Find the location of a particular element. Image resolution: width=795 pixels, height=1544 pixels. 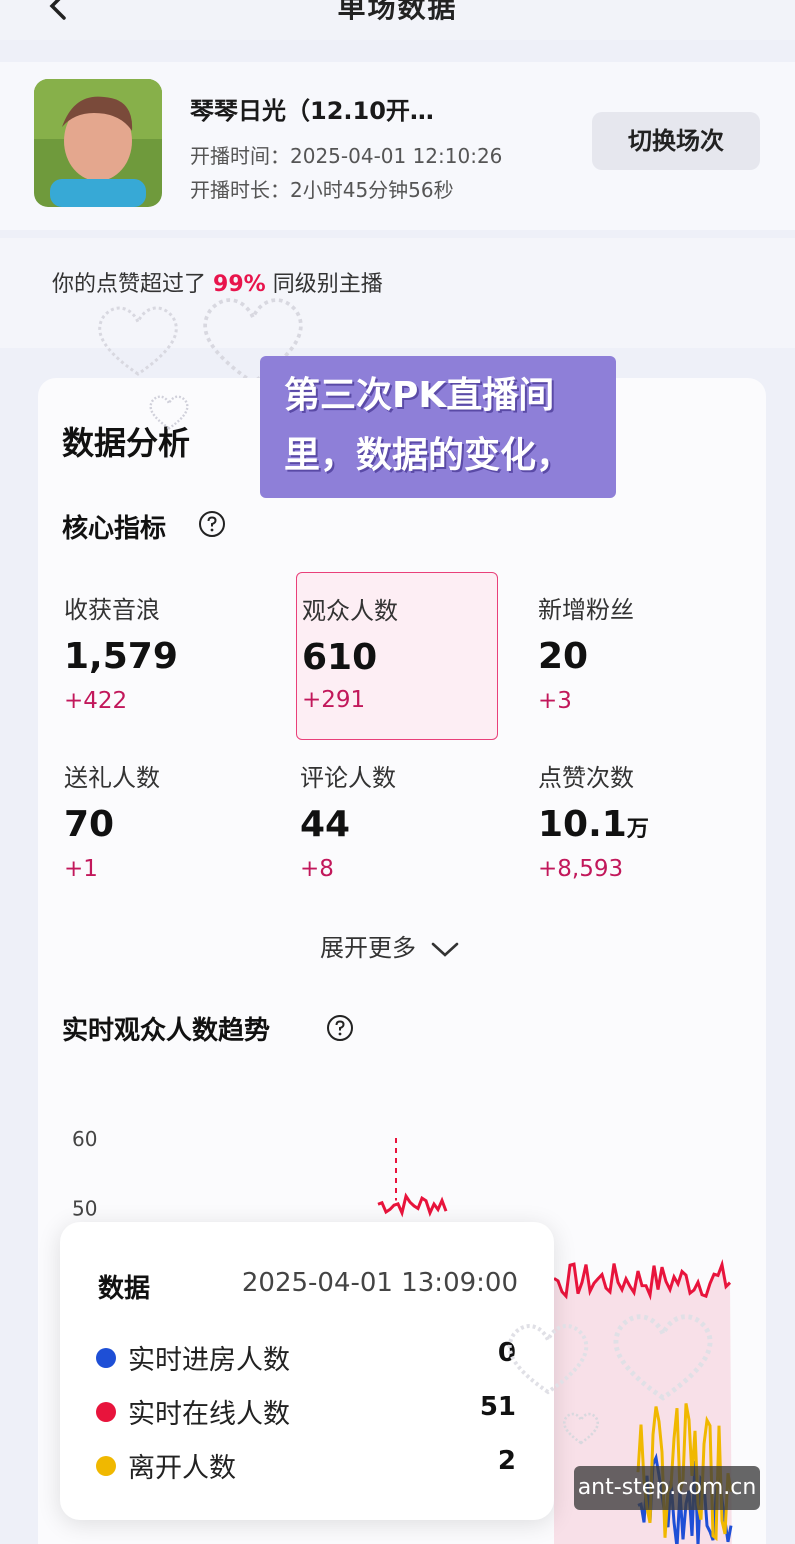

watermark: ant-step.com.cn is located at coordinates (667, 1488).